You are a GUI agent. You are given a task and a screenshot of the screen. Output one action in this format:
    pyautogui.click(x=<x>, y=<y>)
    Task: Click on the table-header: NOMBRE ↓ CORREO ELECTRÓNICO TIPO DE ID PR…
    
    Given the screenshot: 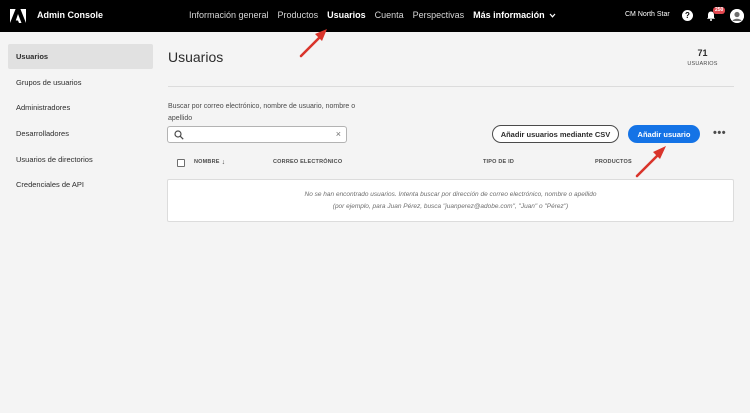 What is the action you would take?
    pyautogui.click(x=451, y=163)
    